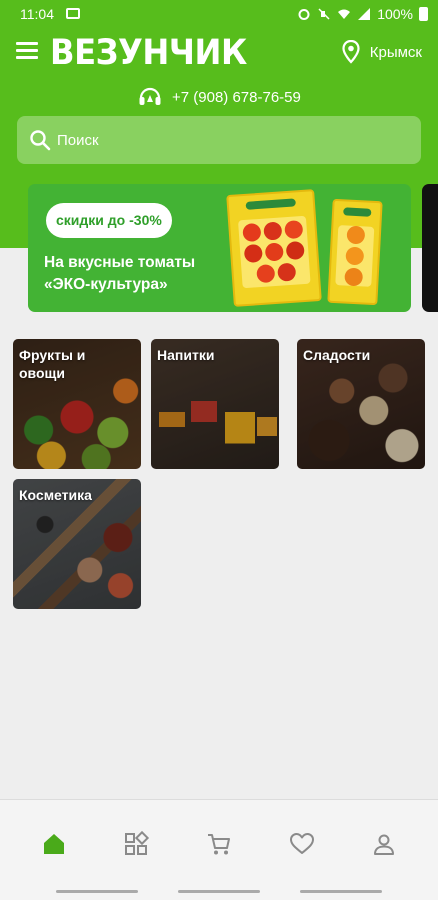  I want to click on city-label: Крымск, so click(395, 52).